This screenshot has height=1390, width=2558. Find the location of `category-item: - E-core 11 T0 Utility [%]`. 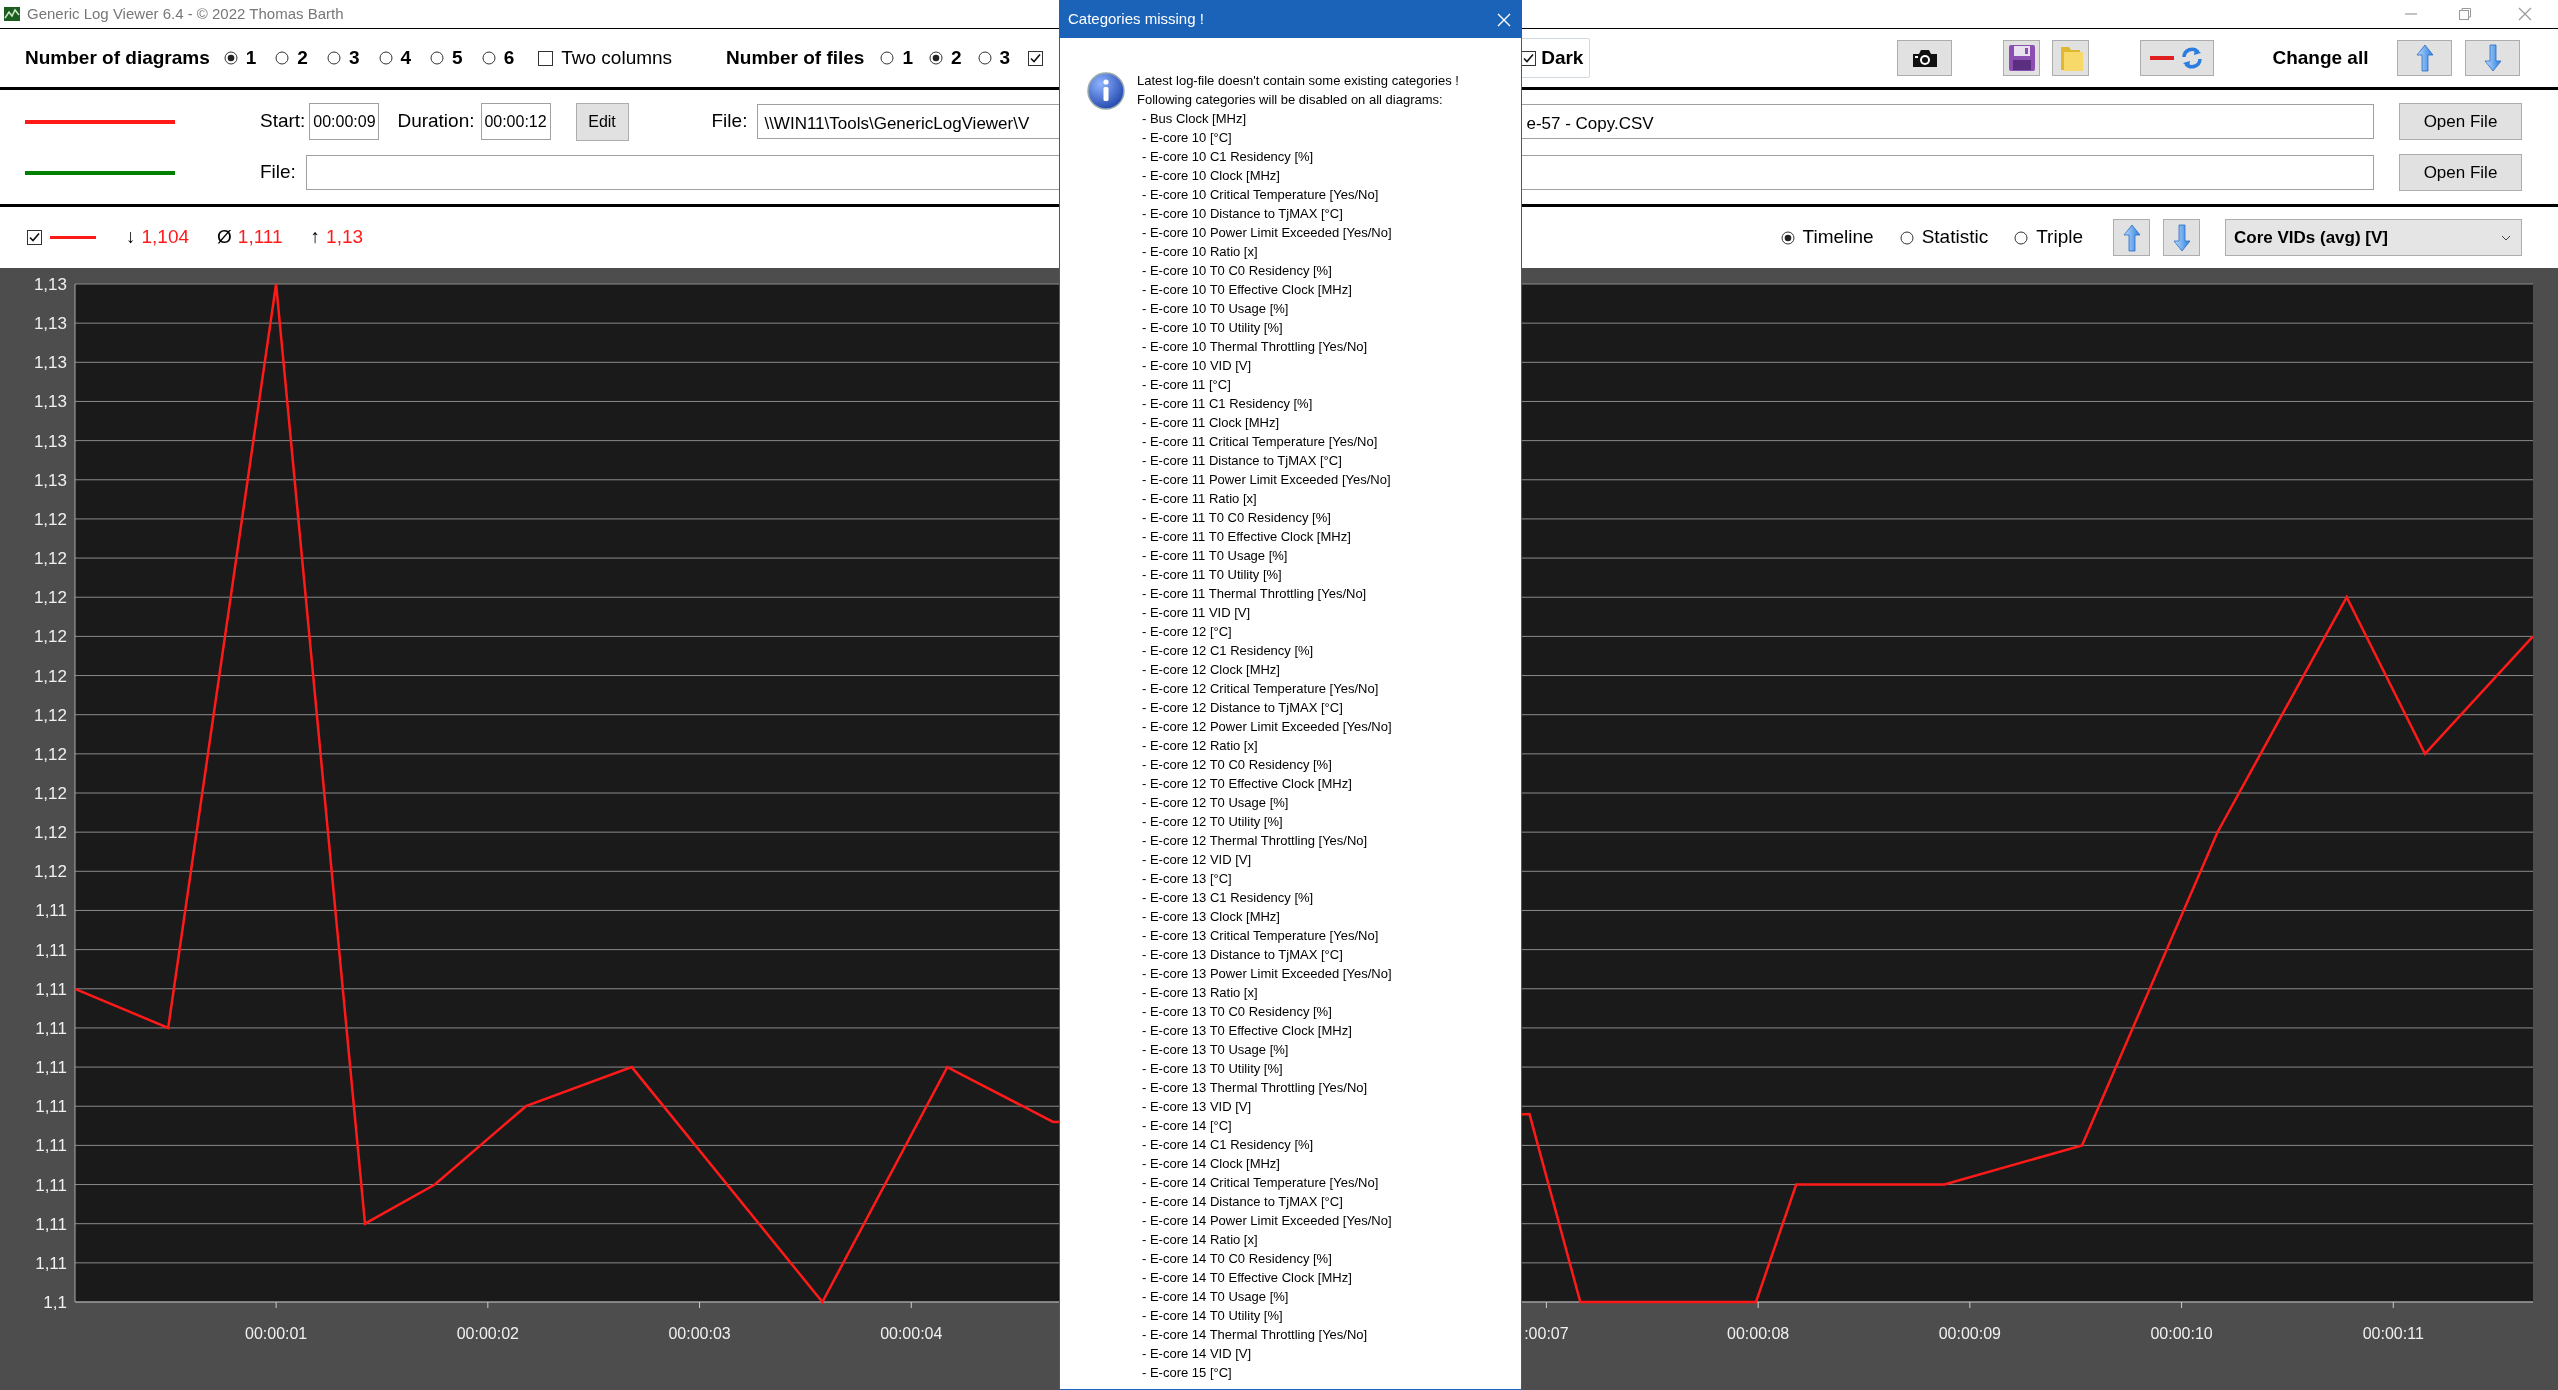

category-item: - E-core 11 T0 Utility [%] is located at coordinates (1212, 575).